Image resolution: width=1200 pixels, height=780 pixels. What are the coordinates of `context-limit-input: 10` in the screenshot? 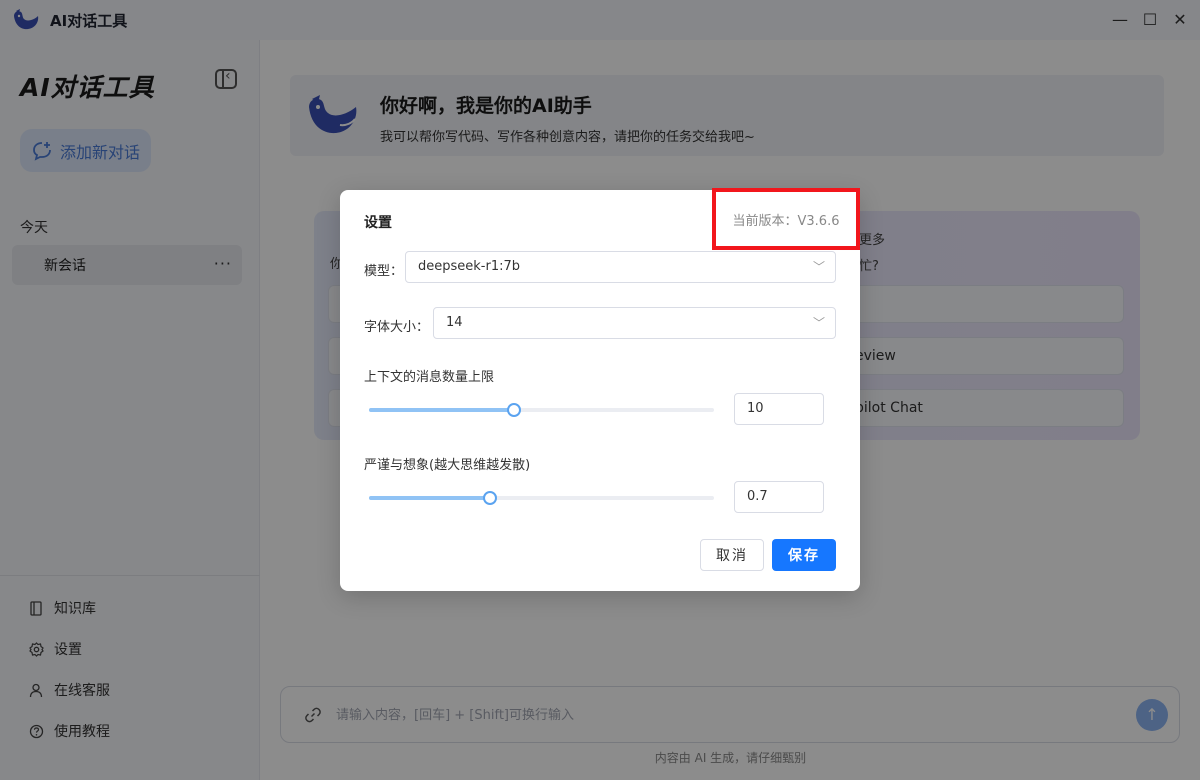 It's located at (779, 409).